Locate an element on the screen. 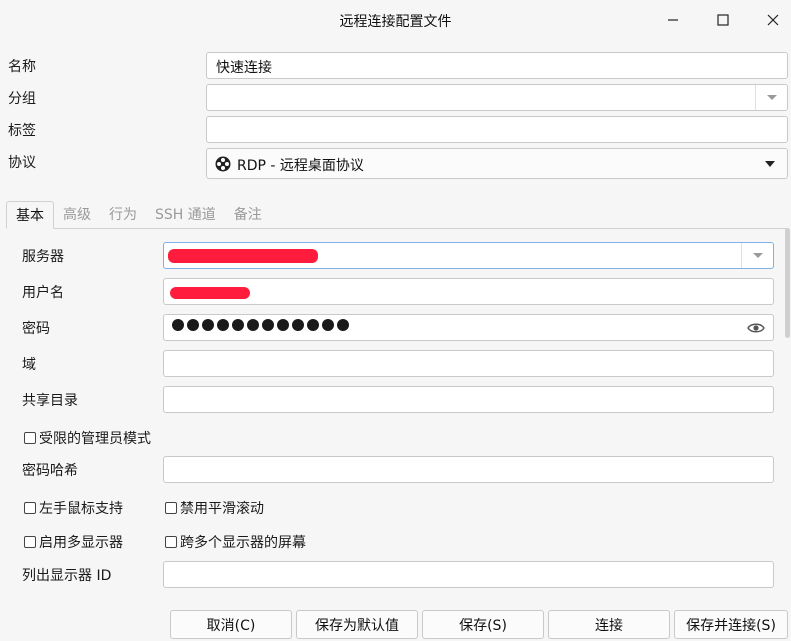 This screenshot has height=641, width=791. share-folder-input is located at coordinates (468, 399).